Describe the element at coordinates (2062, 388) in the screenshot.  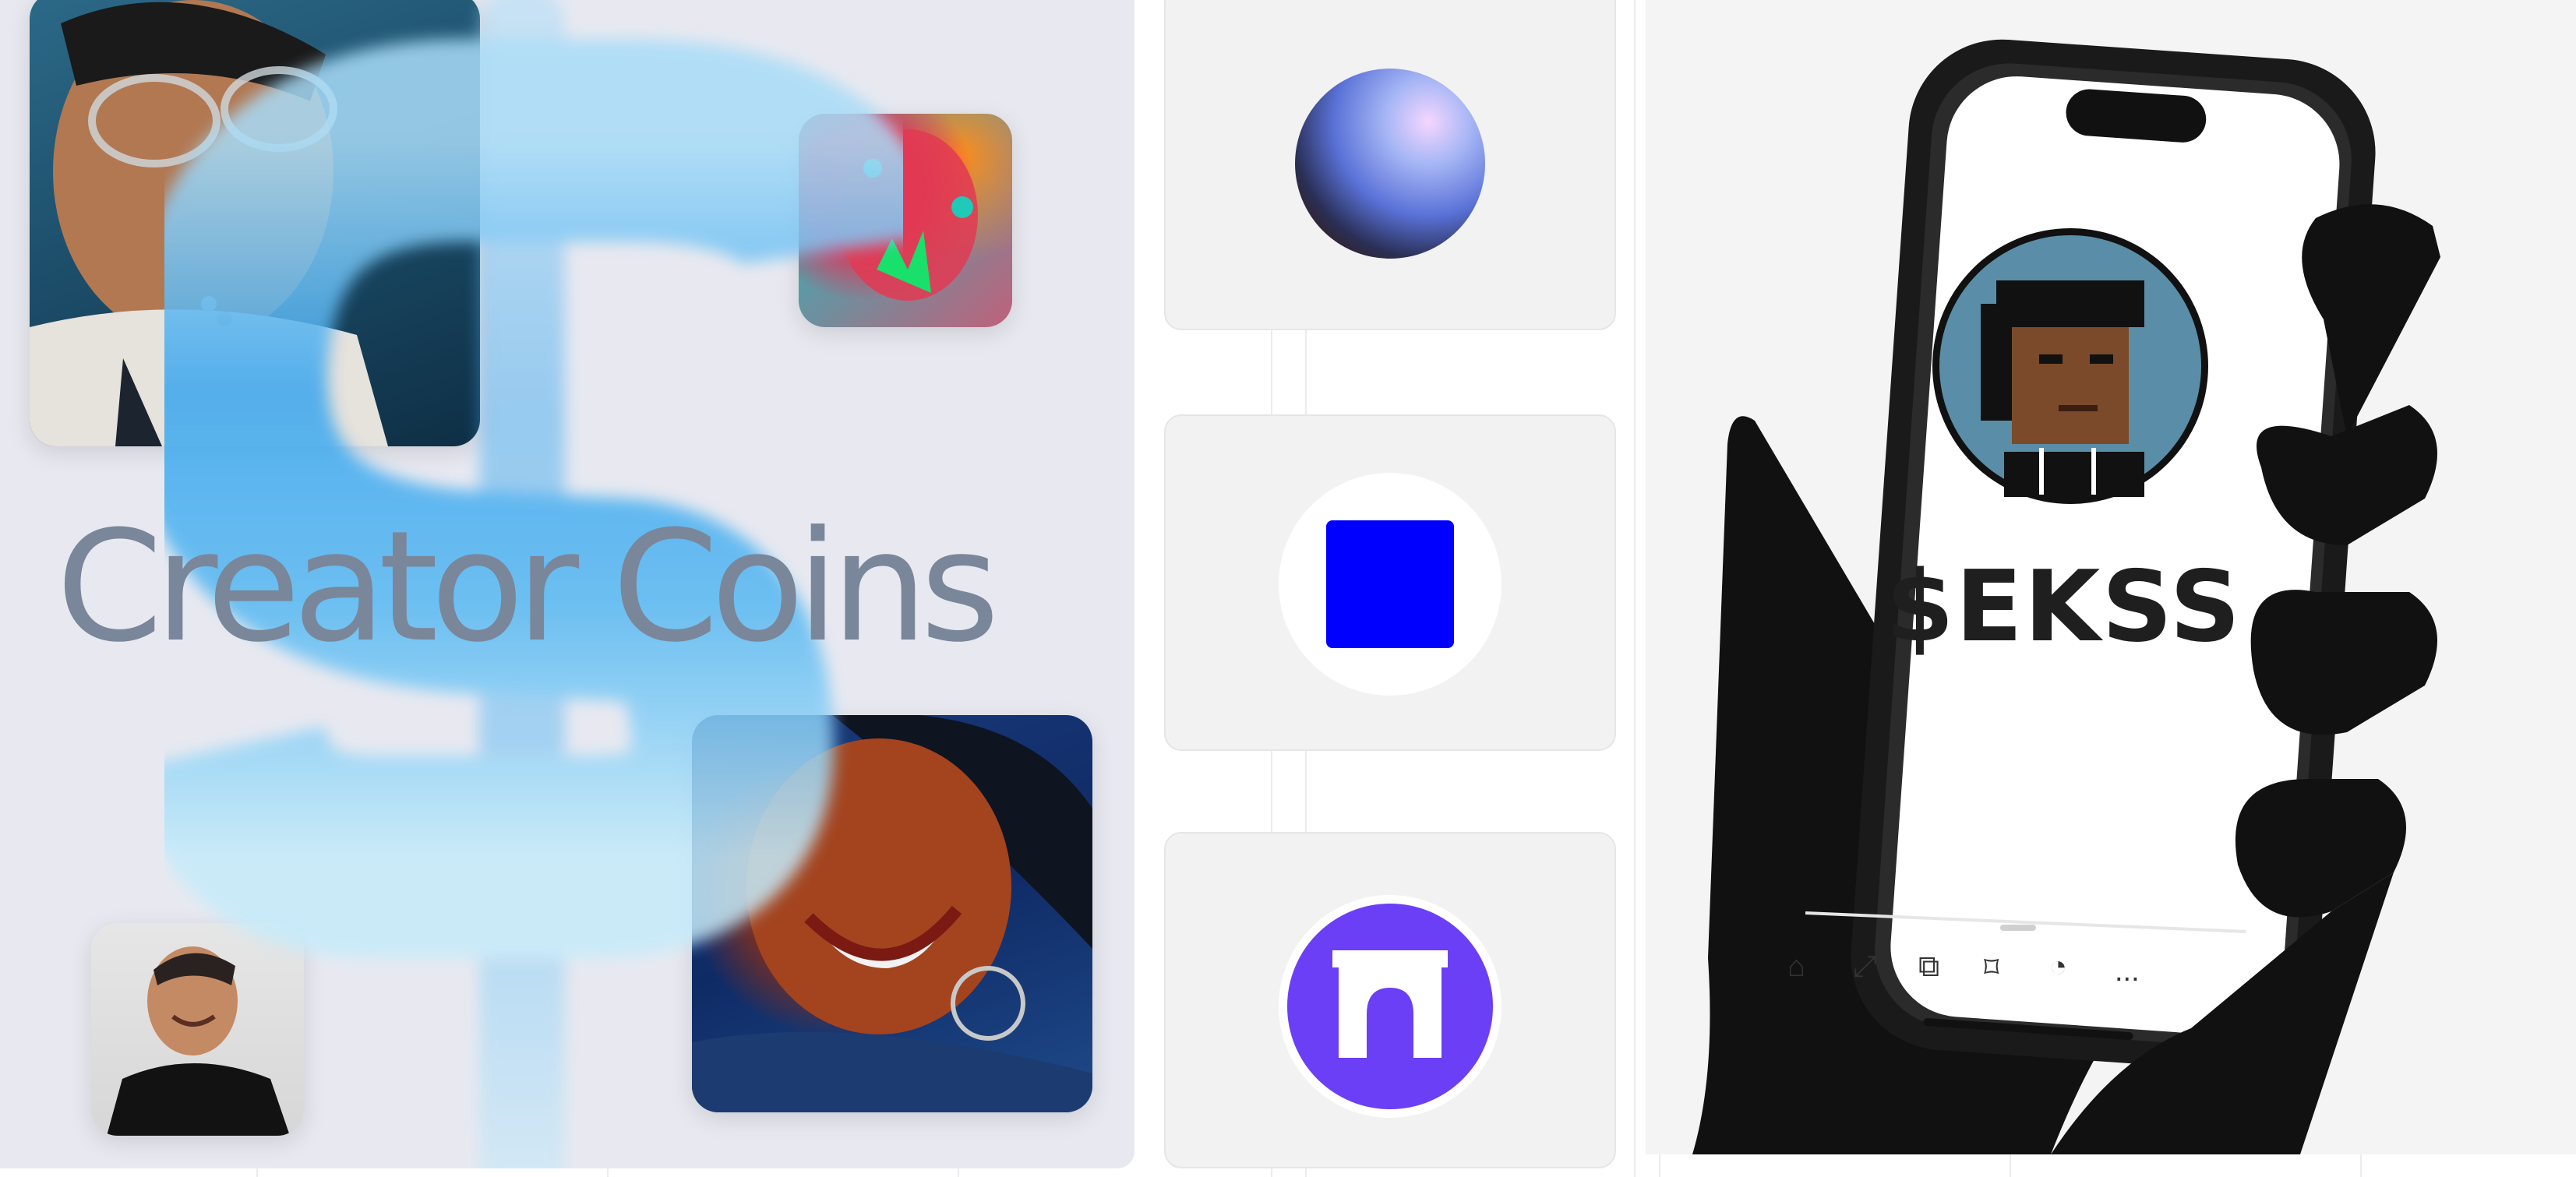
I see `pixel-avatar` at that location.